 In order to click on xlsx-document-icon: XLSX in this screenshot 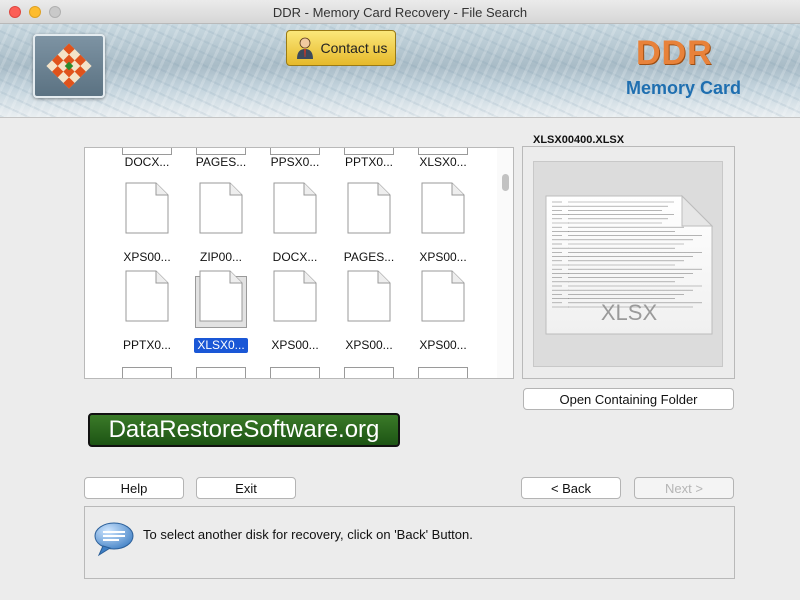, I will do `click(629, 264)`.